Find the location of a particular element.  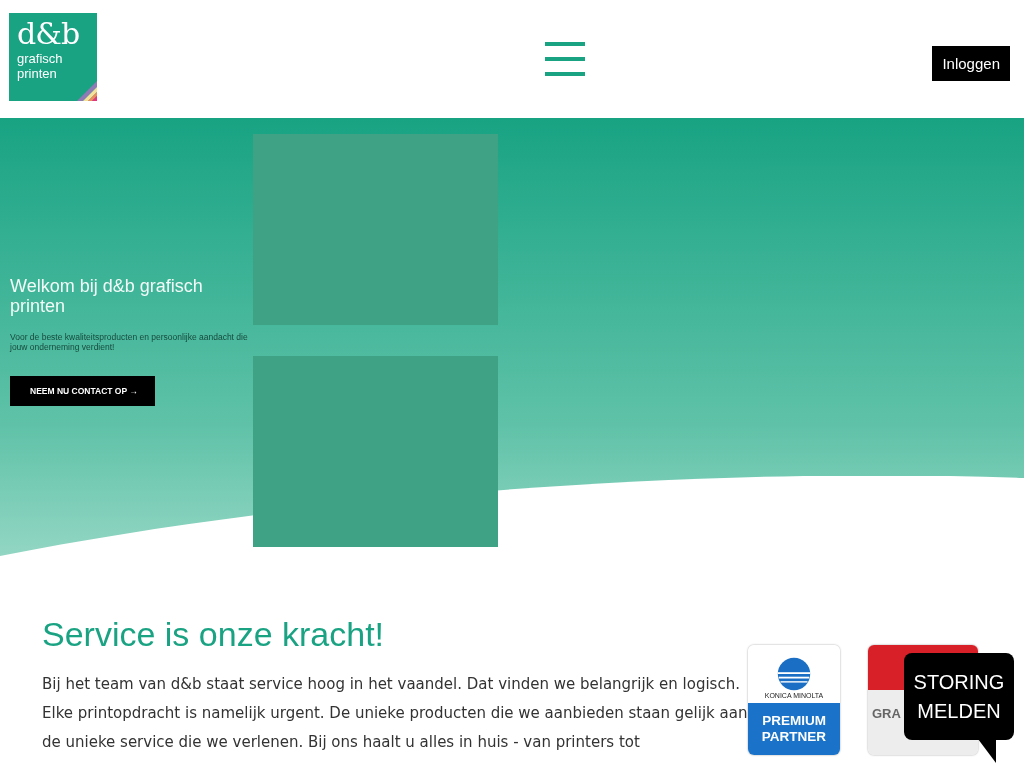

logo-tagline: printen is located at coordinates (37, 73).